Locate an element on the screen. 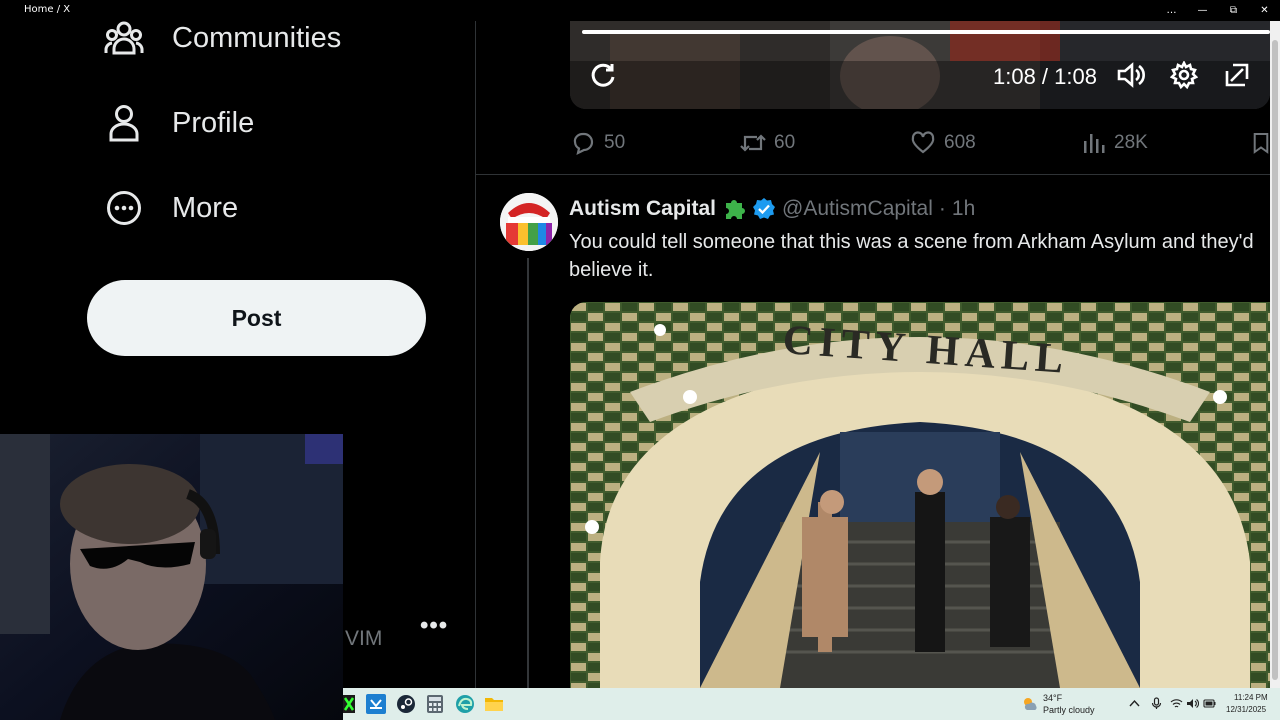  window-titlebar: Home / X … — ⧉ ✕ is located at coordinates (640, 10).